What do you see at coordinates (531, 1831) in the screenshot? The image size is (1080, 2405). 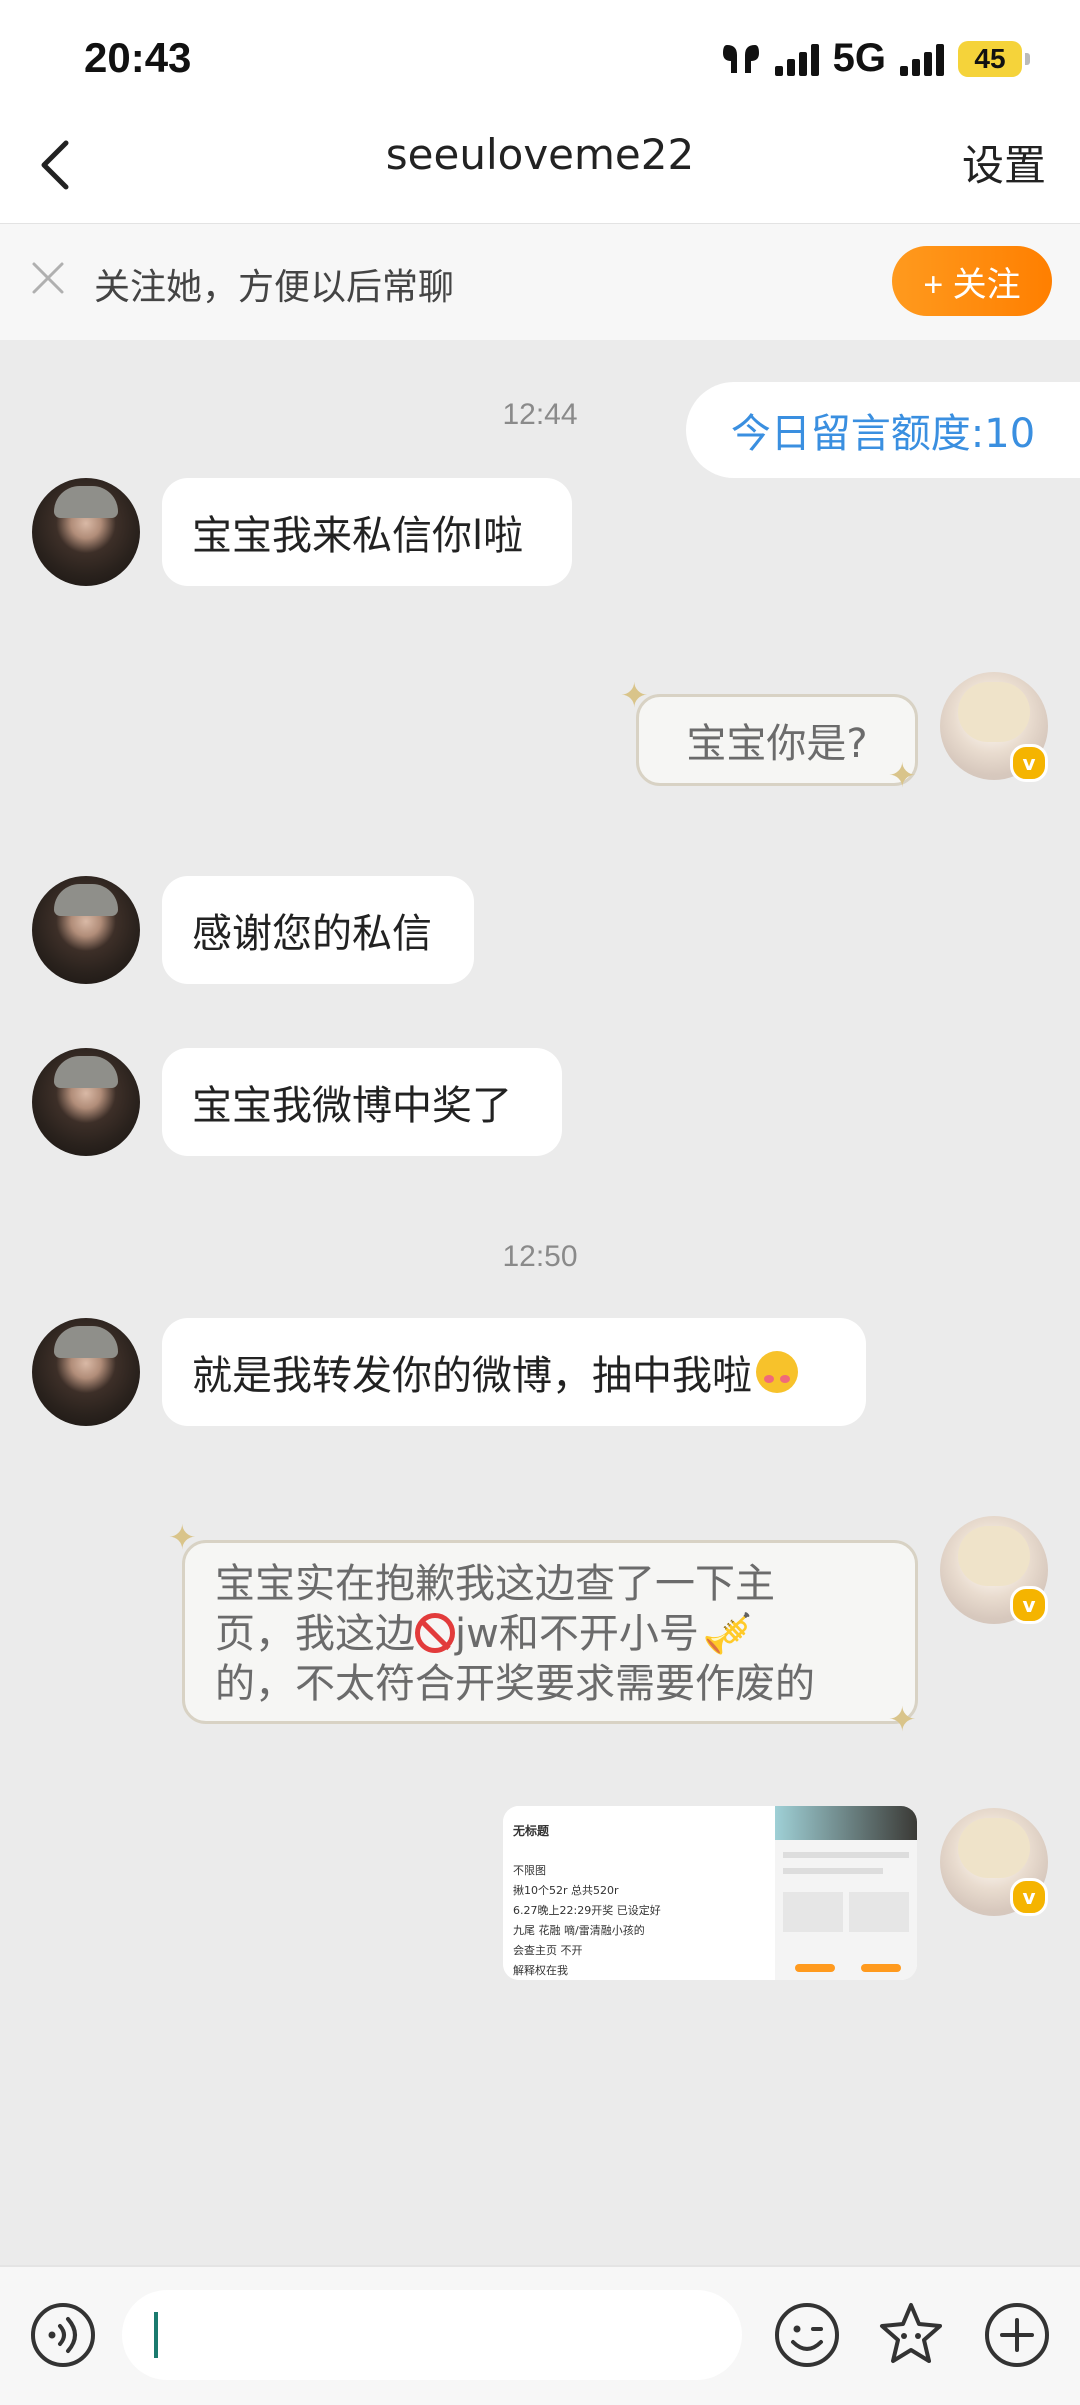 I see `preview-title: 无标题` at bounding box center [531, 1831].